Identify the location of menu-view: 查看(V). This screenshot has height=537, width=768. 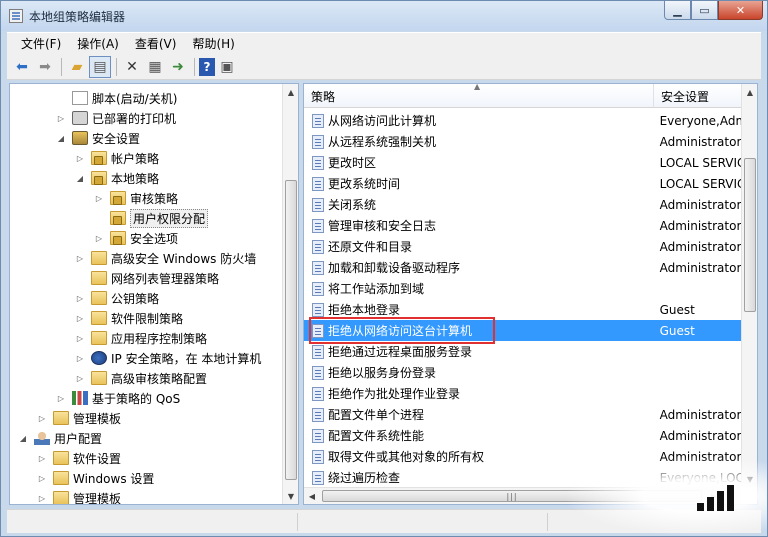
(156, 43).